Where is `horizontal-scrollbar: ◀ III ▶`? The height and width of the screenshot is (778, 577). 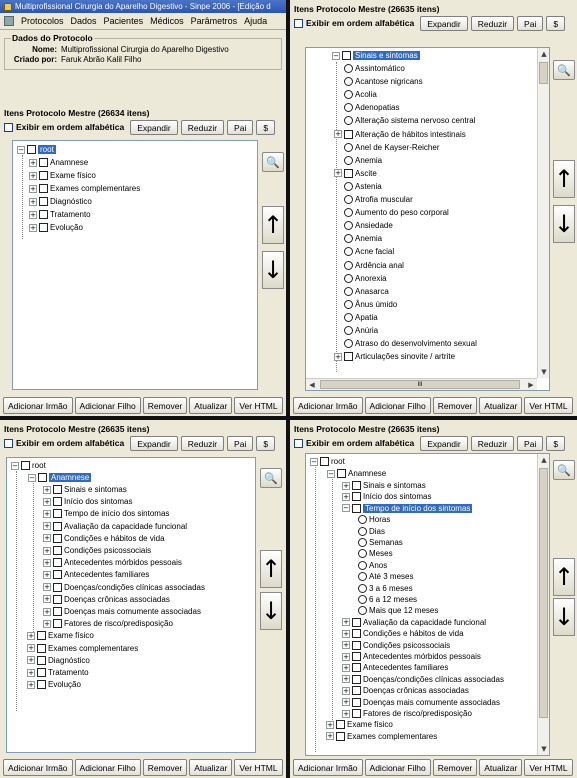 horizontal-scrollbar: ◀ III ▶ is located at coordinates (421, 384).